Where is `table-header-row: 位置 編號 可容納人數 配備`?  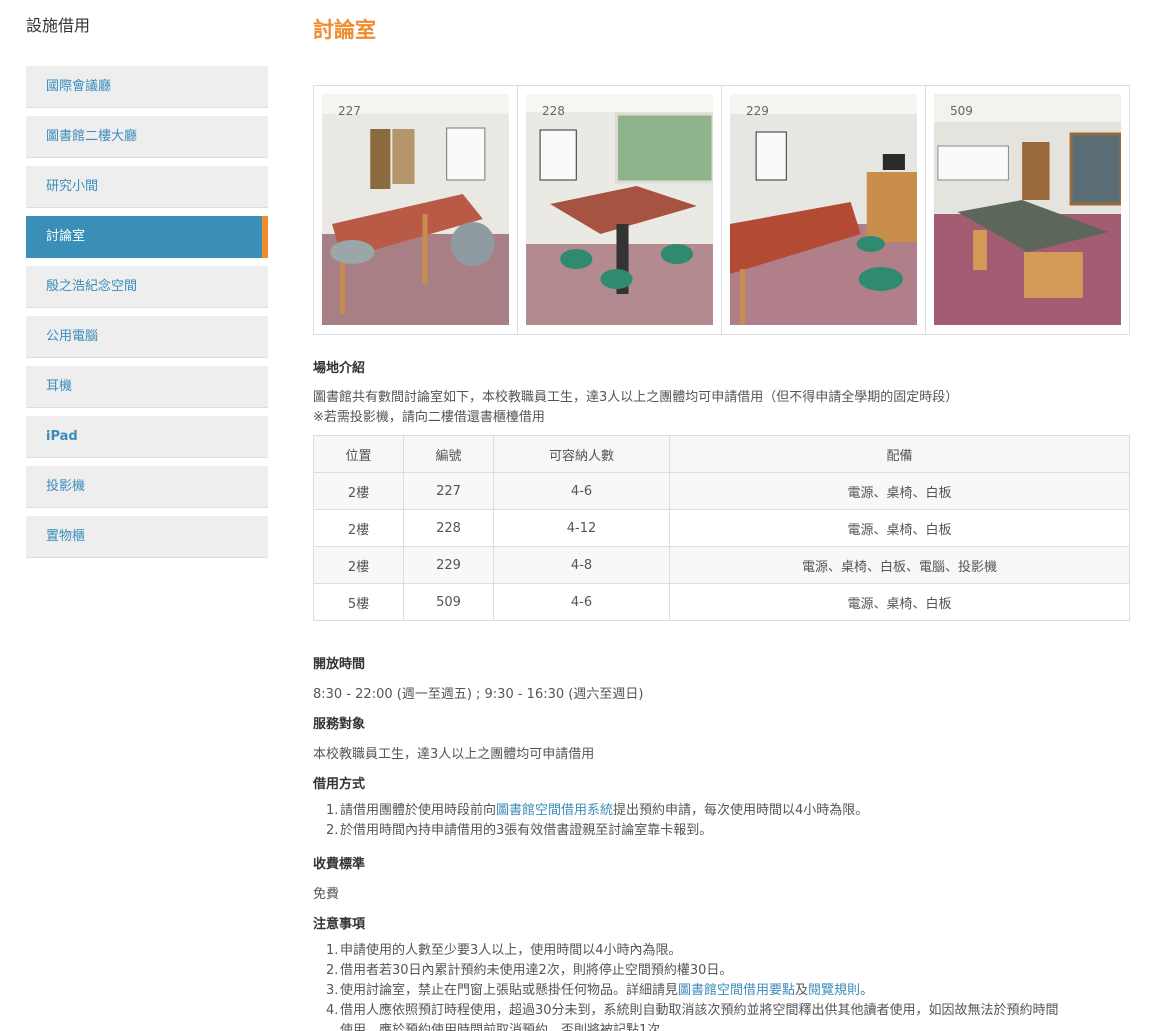 table-header-row: 位置 編號 可容納人數 配備 is located at coordinates (721, 454).